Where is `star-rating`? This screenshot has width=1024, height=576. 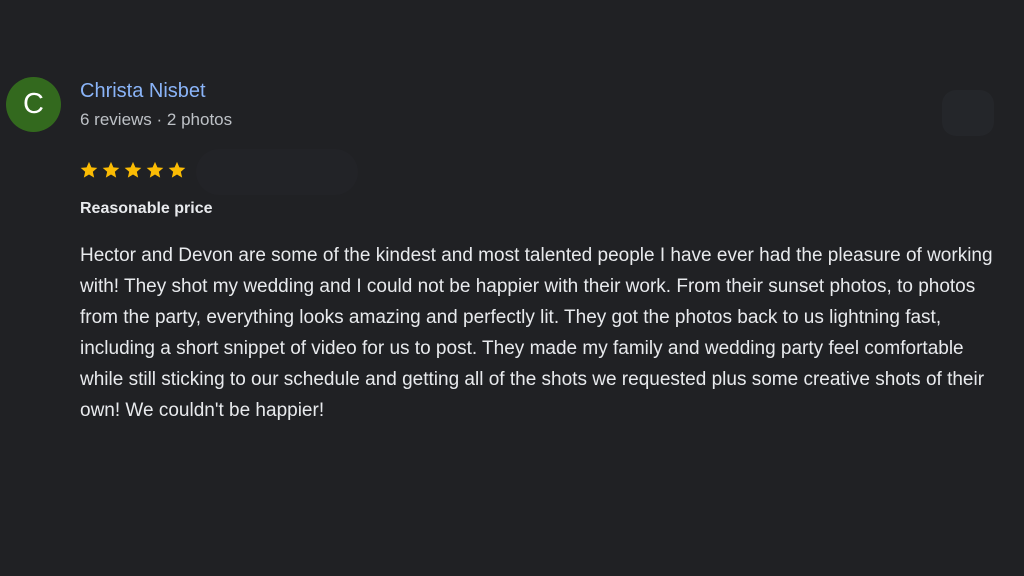
star-rating is located at coordinates (132, 170).